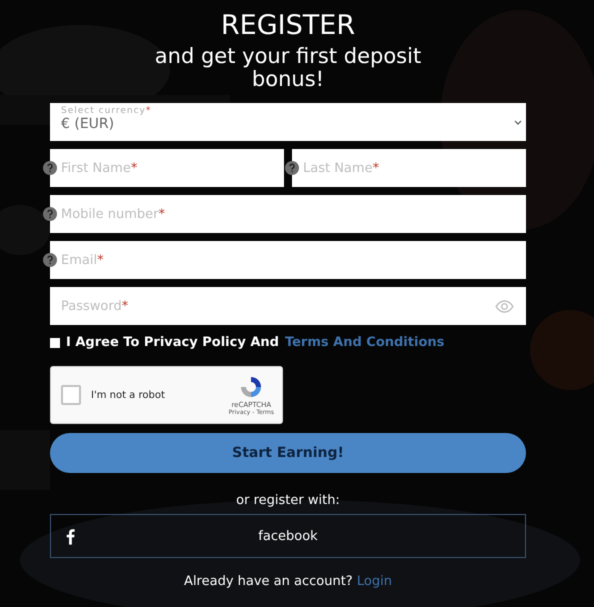 The image size is (594, 607). What do you see at coordinates (167, 168) in the screenshot?
I see `input-field: First Name*` at bounding box center [167, 168].